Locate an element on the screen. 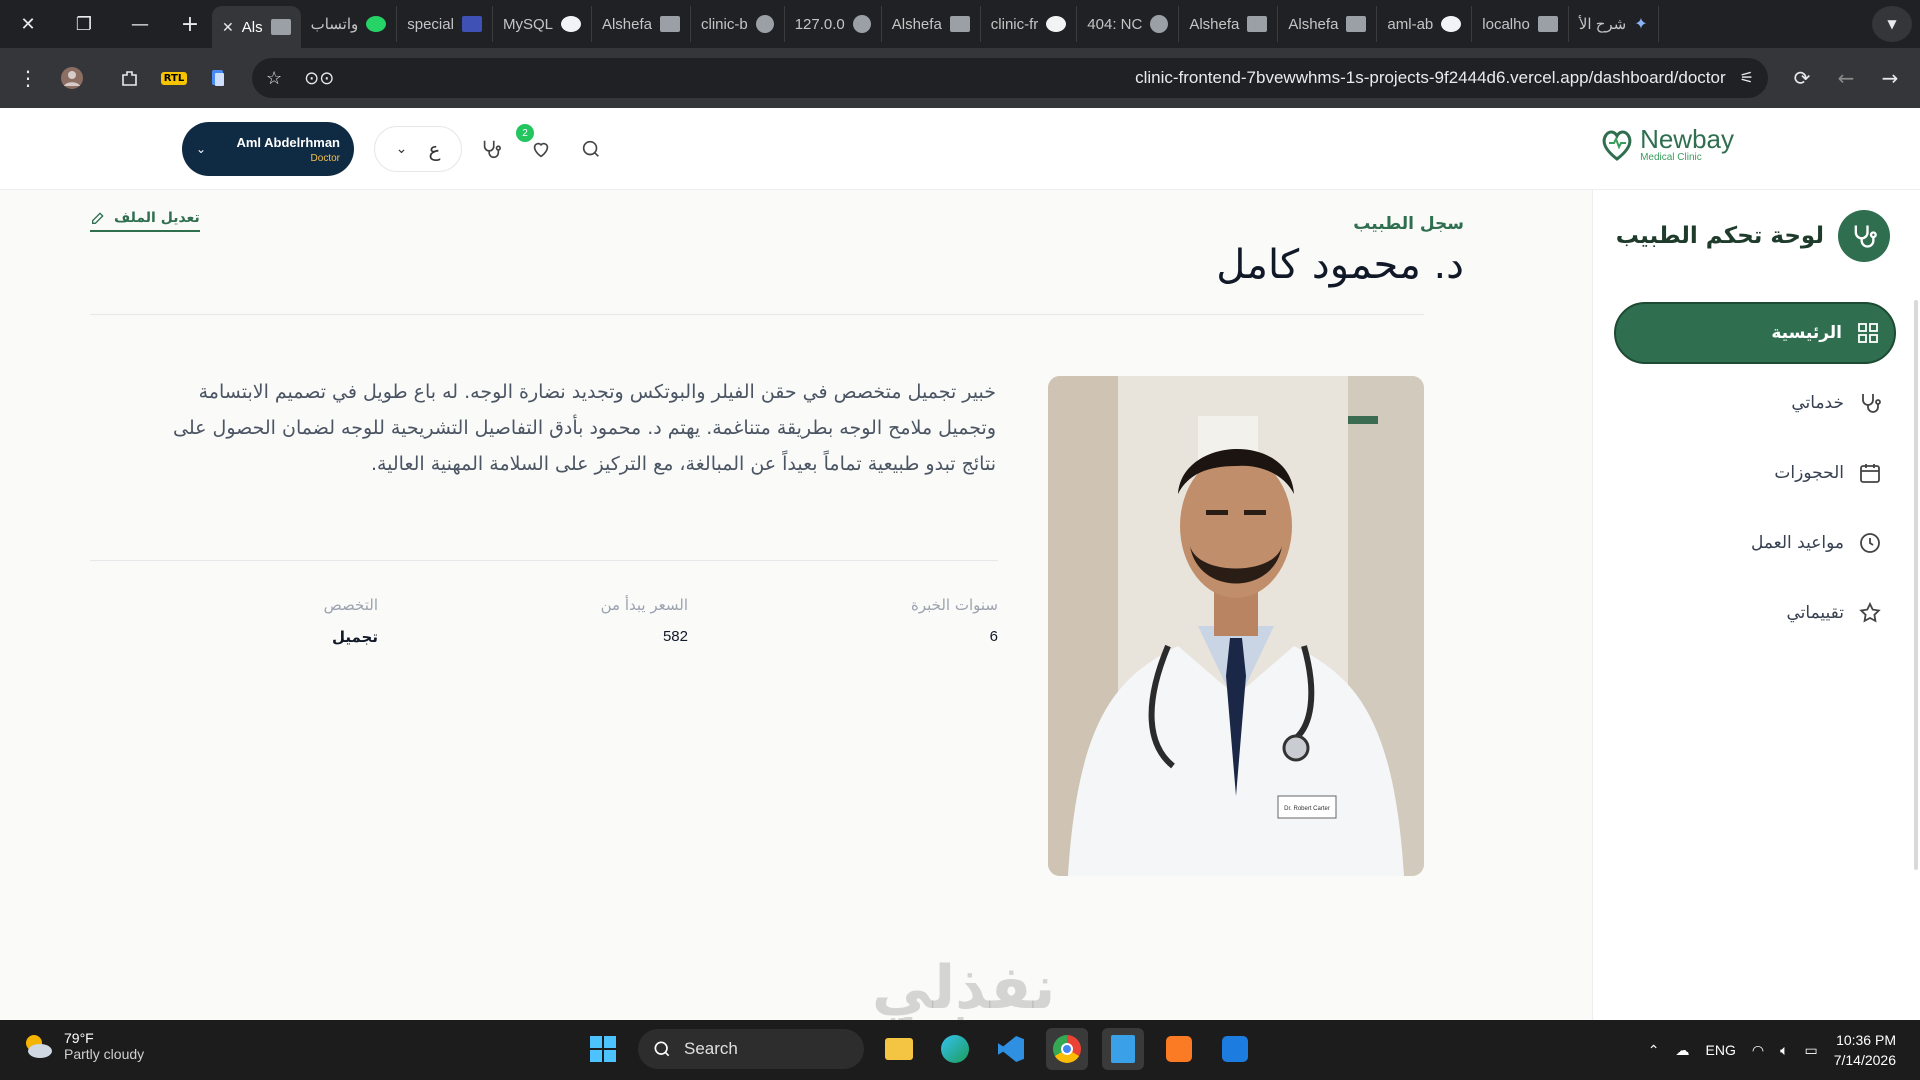 Image resolution: width=1920 pixels, height=1080 pixels. incognito-glasses-icon: ⊙⊙ is located at coordinates (319, 78).